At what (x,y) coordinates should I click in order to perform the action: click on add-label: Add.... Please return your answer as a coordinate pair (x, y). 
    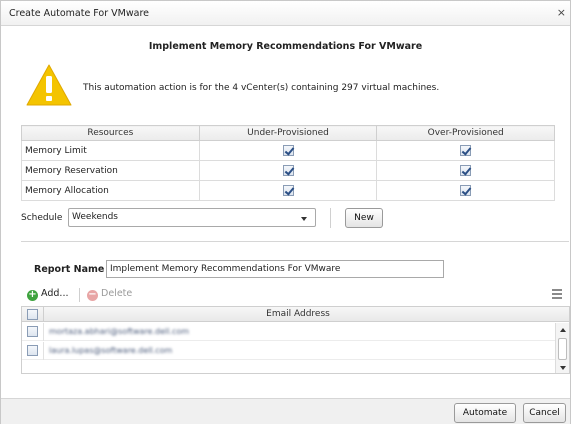
    Looking at the image, I should click on (55, 293).